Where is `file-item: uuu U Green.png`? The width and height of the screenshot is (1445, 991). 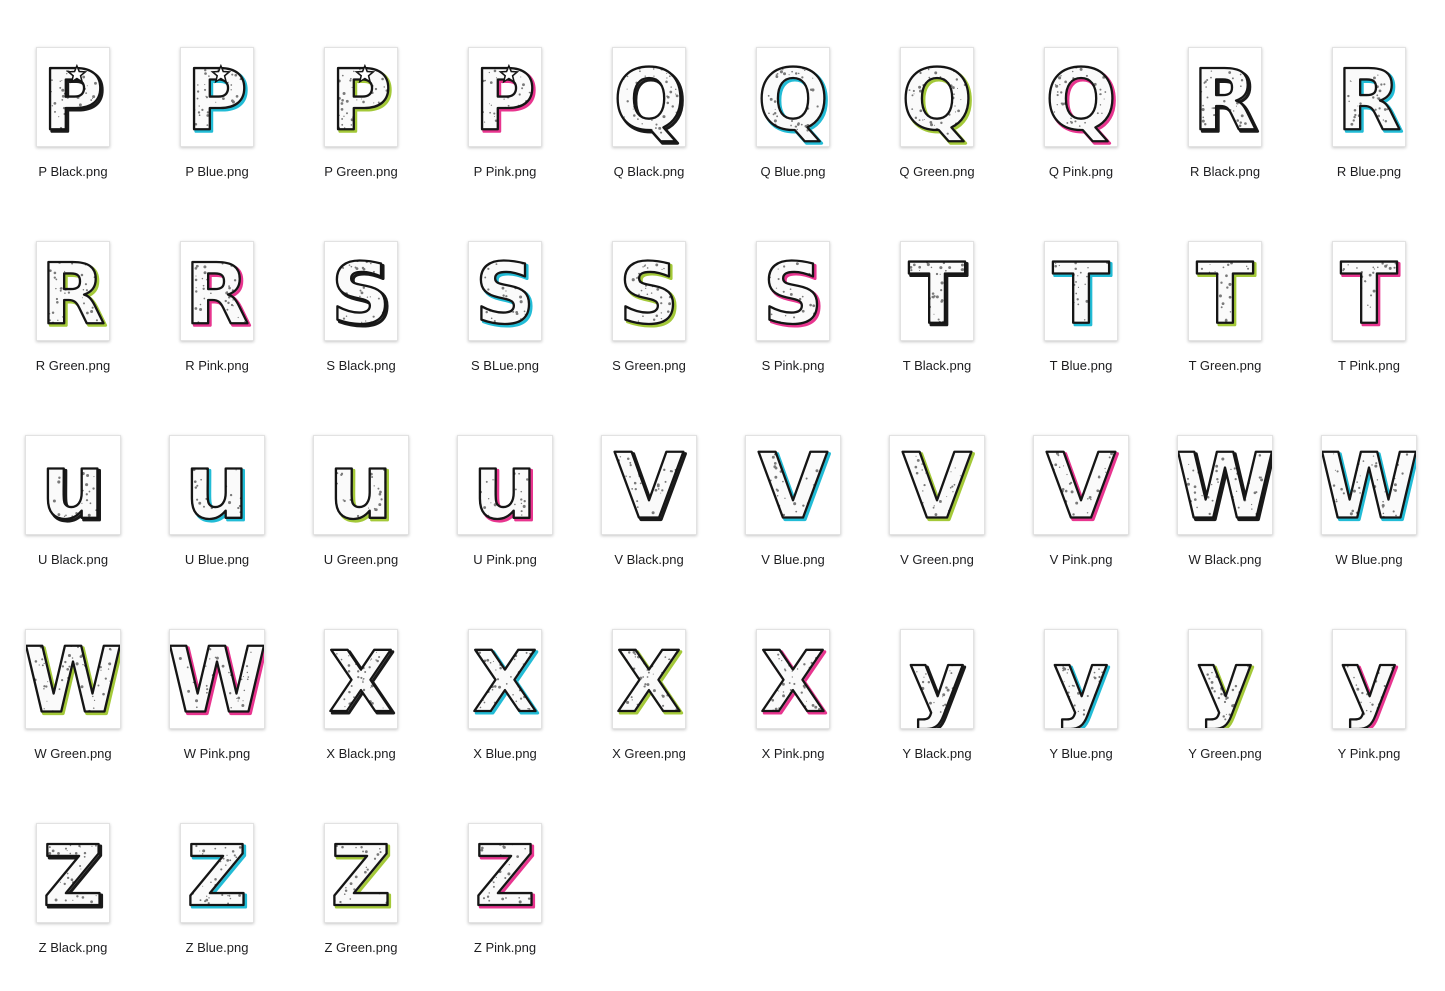
file-item: uuu U Green.png is located at coordinates (361, 515).